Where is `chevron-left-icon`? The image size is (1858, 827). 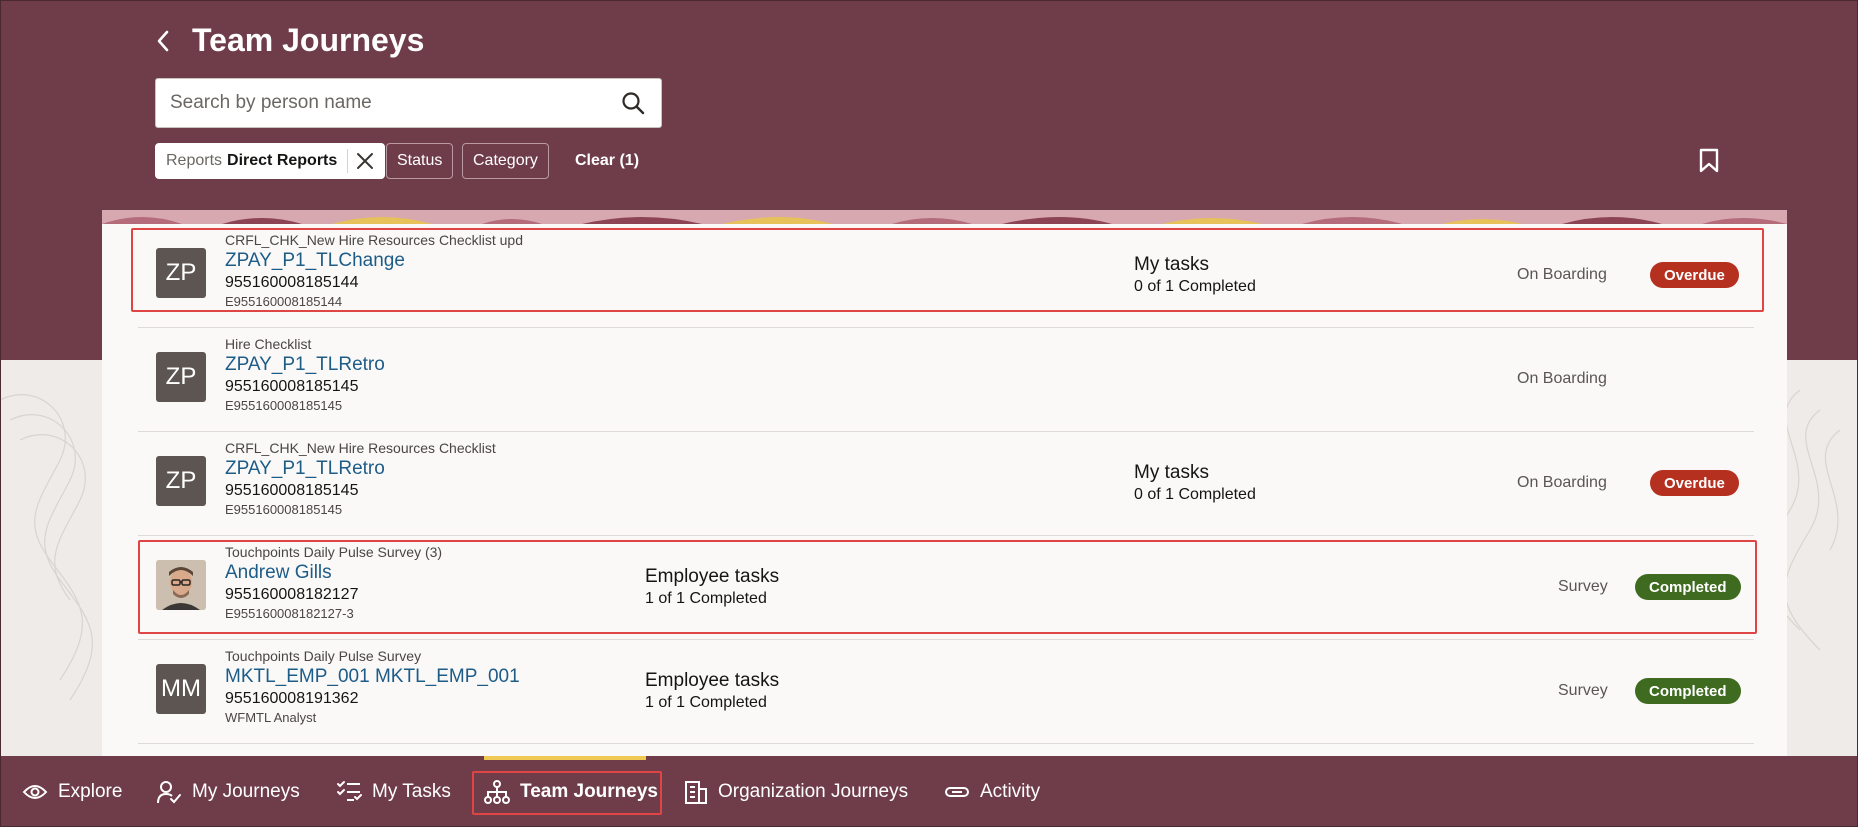 chevron-left-icon is located at coordinates (163, 41).